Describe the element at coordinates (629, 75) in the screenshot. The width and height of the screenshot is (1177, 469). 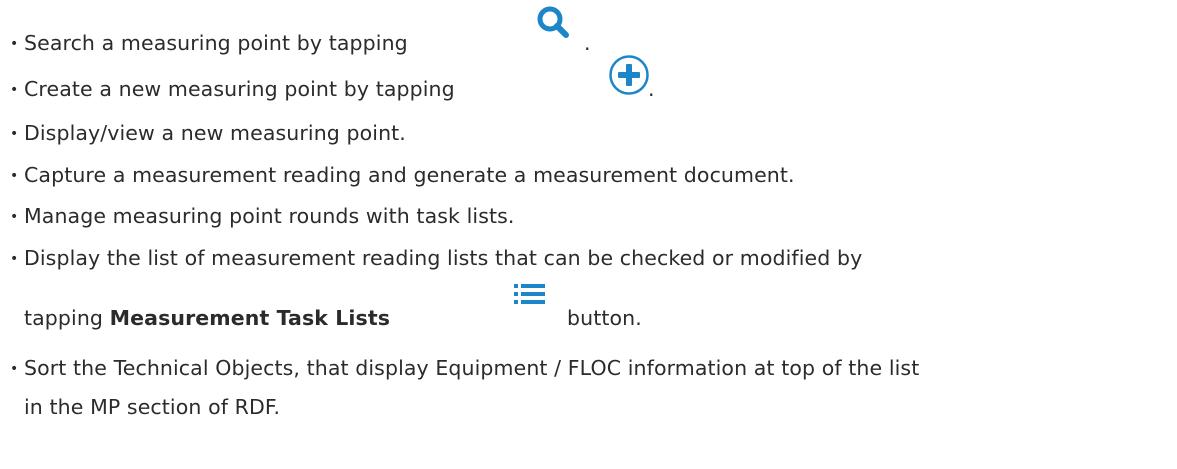
I see `add-circle-icon` at that location.